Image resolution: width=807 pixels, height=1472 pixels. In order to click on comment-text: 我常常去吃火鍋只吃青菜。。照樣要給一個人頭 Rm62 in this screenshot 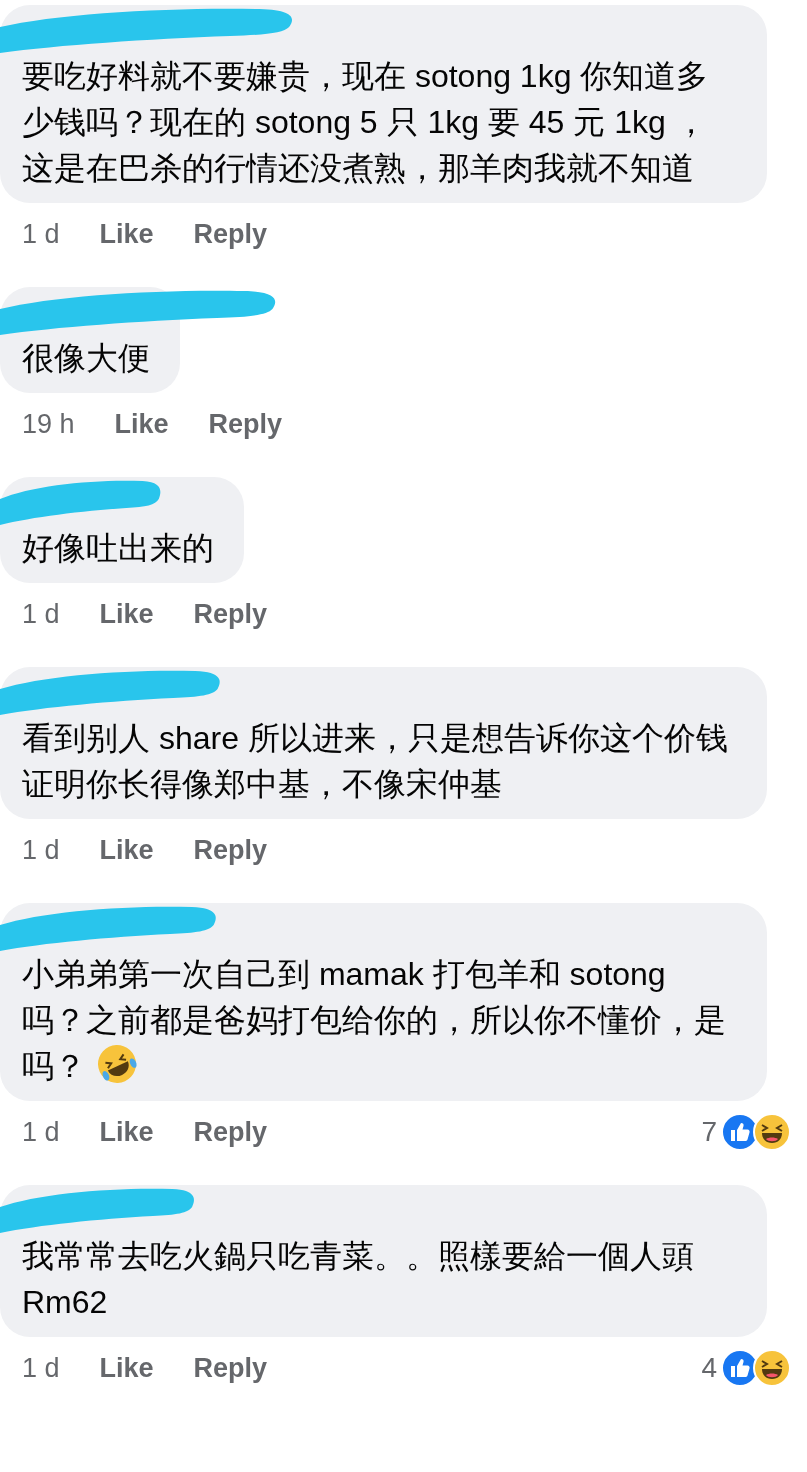, I will do `click(383, 1261)`.